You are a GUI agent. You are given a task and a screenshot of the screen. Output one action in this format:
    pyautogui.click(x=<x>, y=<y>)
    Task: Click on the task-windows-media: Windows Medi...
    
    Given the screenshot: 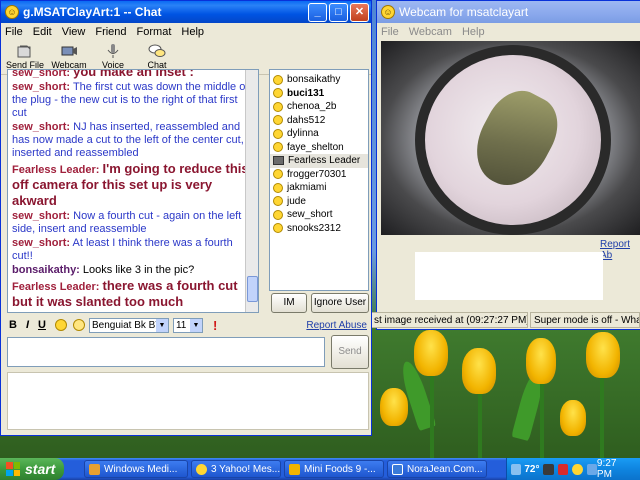 What is the action you would take?
    pyautogui.click(x=136, y=469)
    